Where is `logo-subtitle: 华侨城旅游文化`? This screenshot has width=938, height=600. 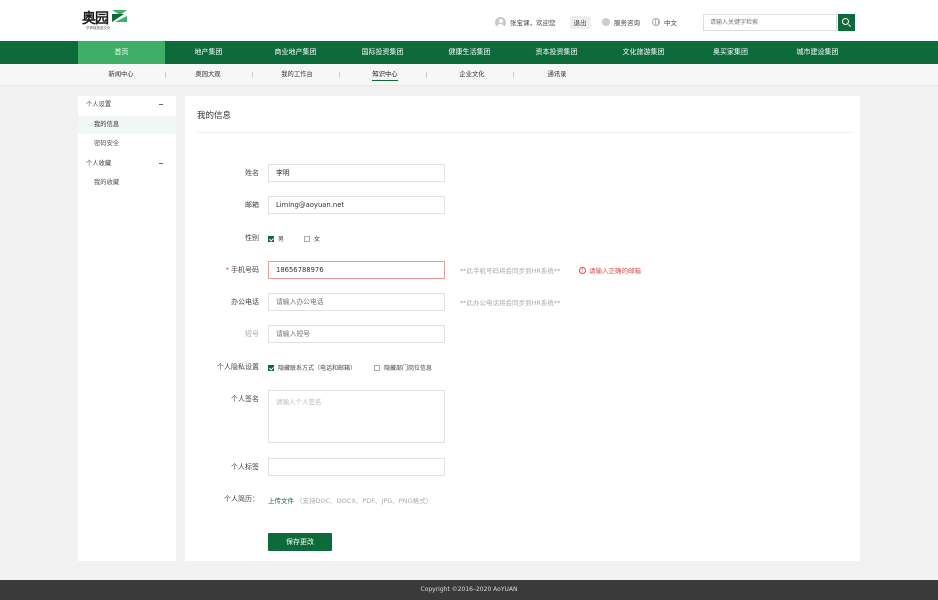 logo-subtitle: 华侨城旅游文化 is located at coordinates (98, 28).